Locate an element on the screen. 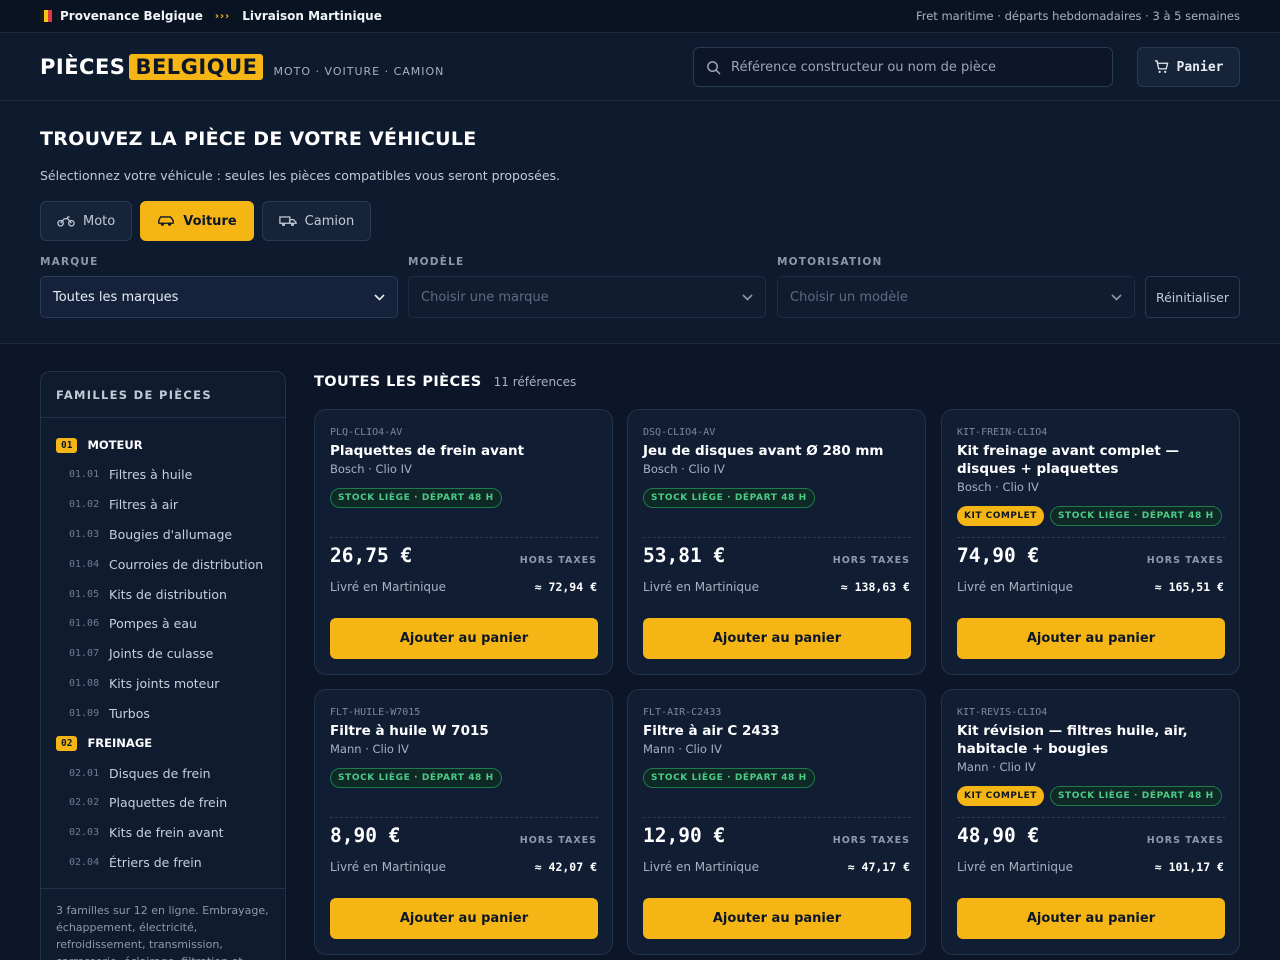 This screenshot has height=960, width=1280. subfamily-item: 01.03 Bougies d'allumage is located at coordinates (163, 535).